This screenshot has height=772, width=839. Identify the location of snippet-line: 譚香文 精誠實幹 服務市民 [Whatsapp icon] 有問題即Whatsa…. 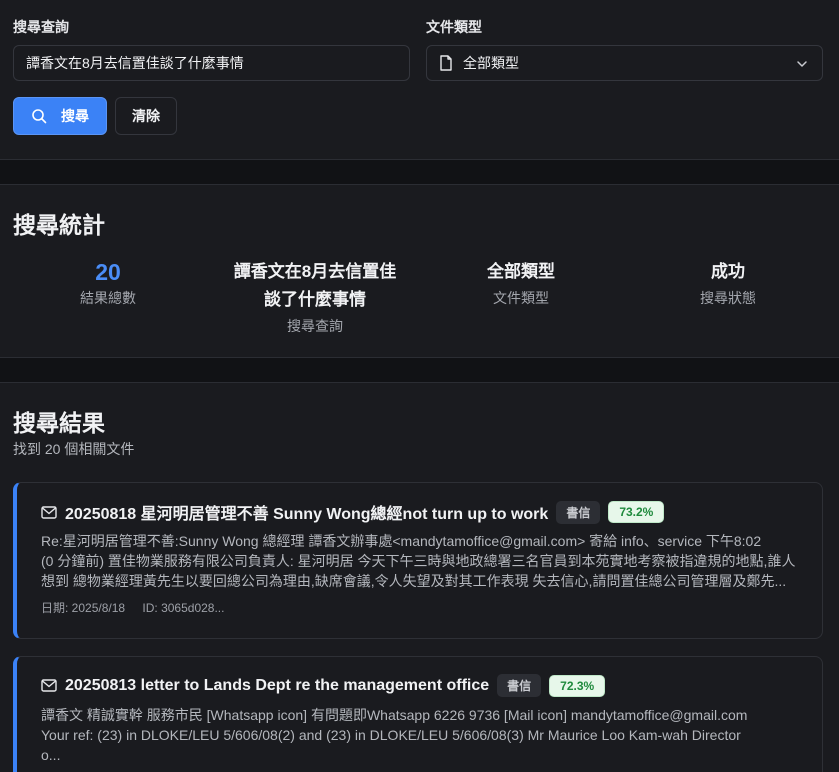
(394, 715).